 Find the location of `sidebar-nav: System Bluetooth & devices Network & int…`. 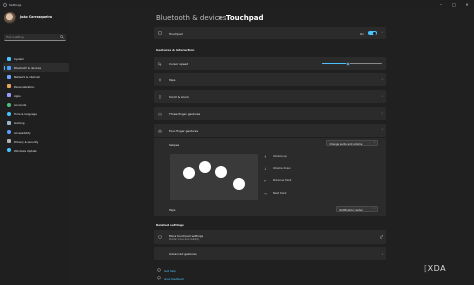

sidebar-nav: System Bluetooth & devices Network & int… is located at coordinates (36, 104).